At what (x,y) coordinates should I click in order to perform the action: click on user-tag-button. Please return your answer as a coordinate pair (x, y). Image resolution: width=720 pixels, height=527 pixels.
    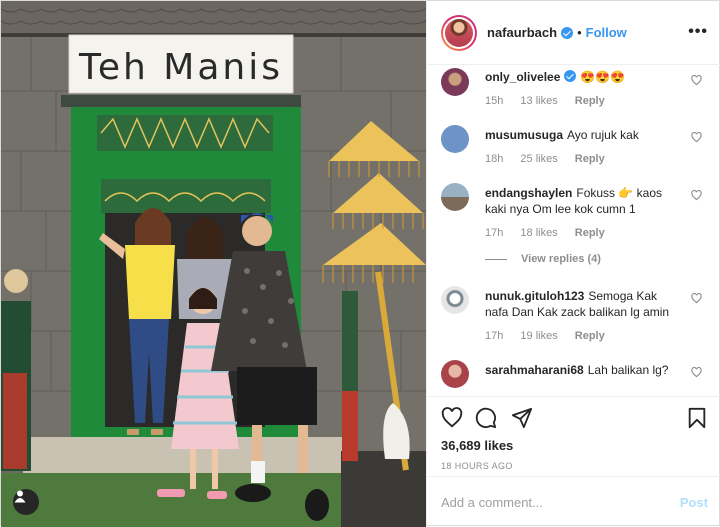
    Looking at the image, I should click on (26, 502).